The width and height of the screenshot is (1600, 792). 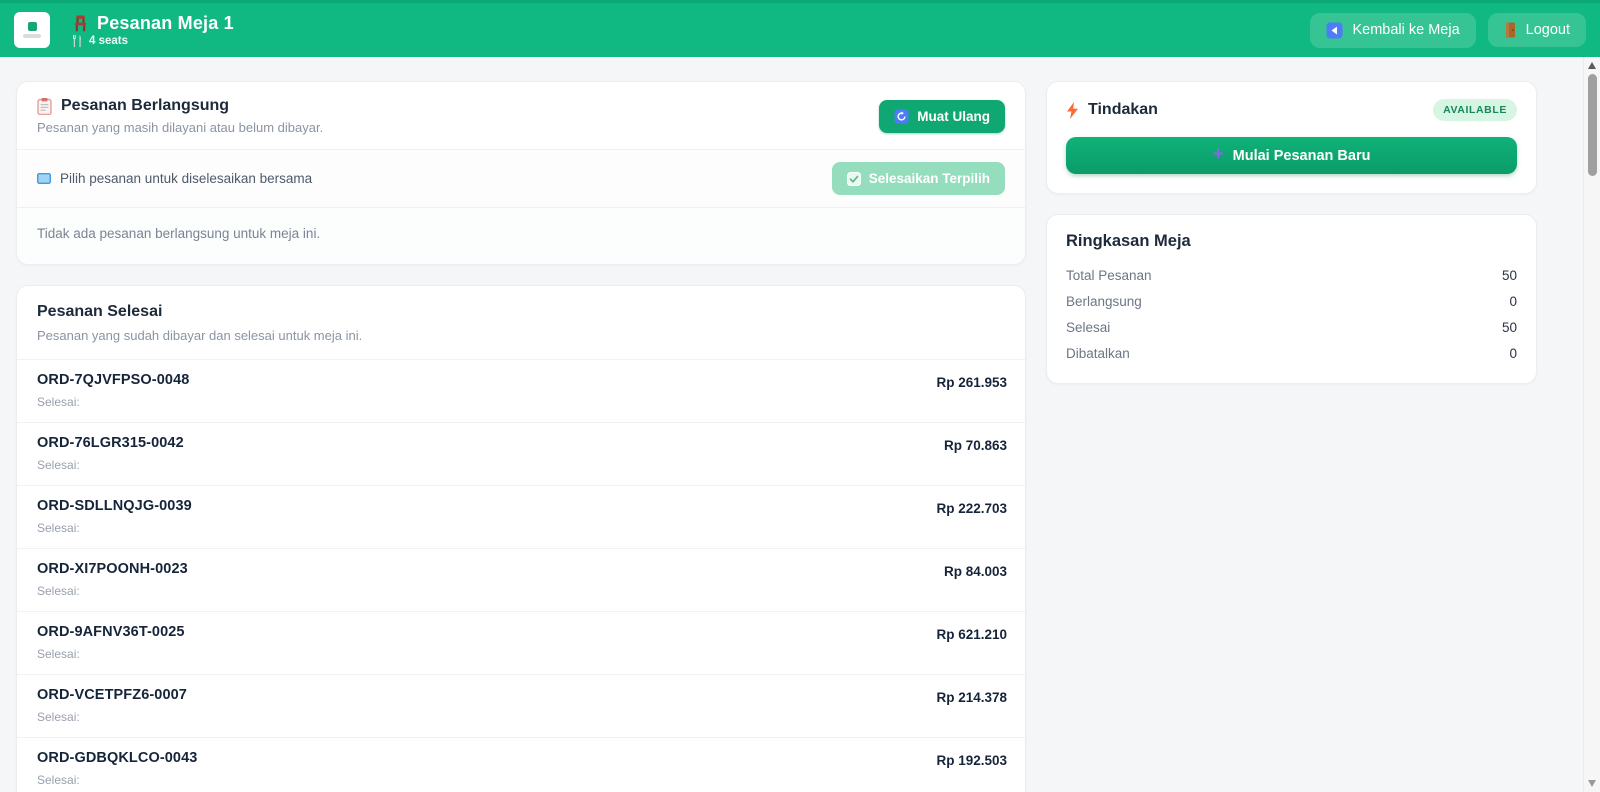 I want to click on summary-row-completed: Selesai 50, so click(x=1291, y=328).